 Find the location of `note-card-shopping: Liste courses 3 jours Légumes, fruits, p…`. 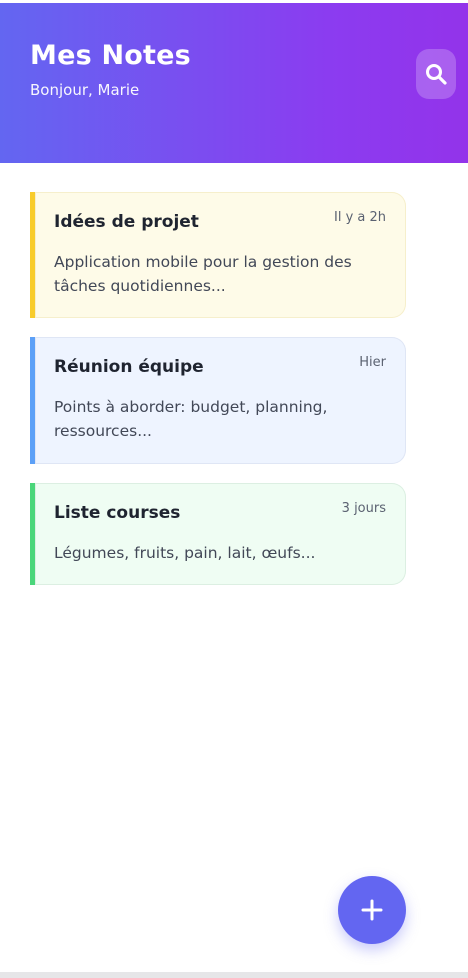

note-card-shopping: Liste courses 3 jours Légumes, fruits, p… is located at coordinates (218, 534).